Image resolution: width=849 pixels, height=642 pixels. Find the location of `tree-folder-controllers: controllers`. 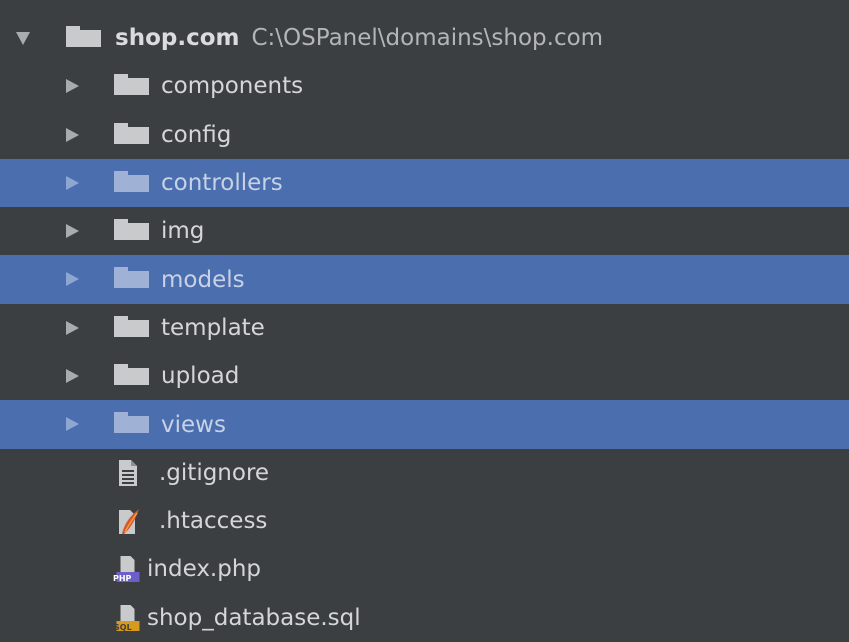

tree-folder-controllers: controllers is located at coordinates (424, 183).